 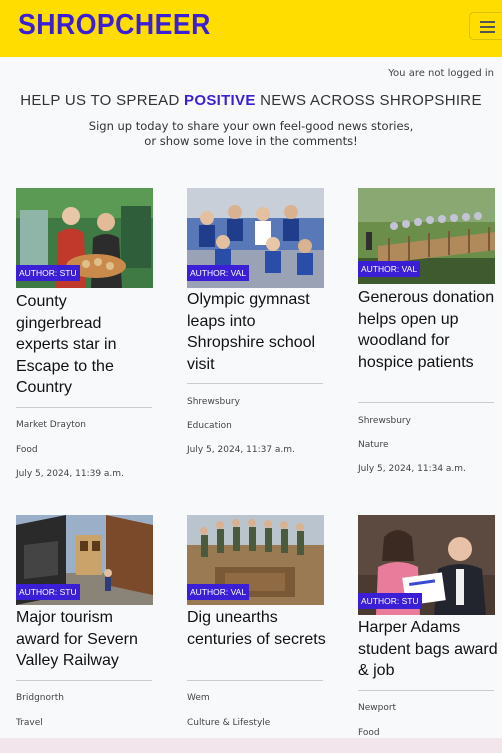 What do you see at coordinates (428, 649) in the screenshot?
I see `post-title: Harper Adams student bags award & job` at bounding box center [428, 649].